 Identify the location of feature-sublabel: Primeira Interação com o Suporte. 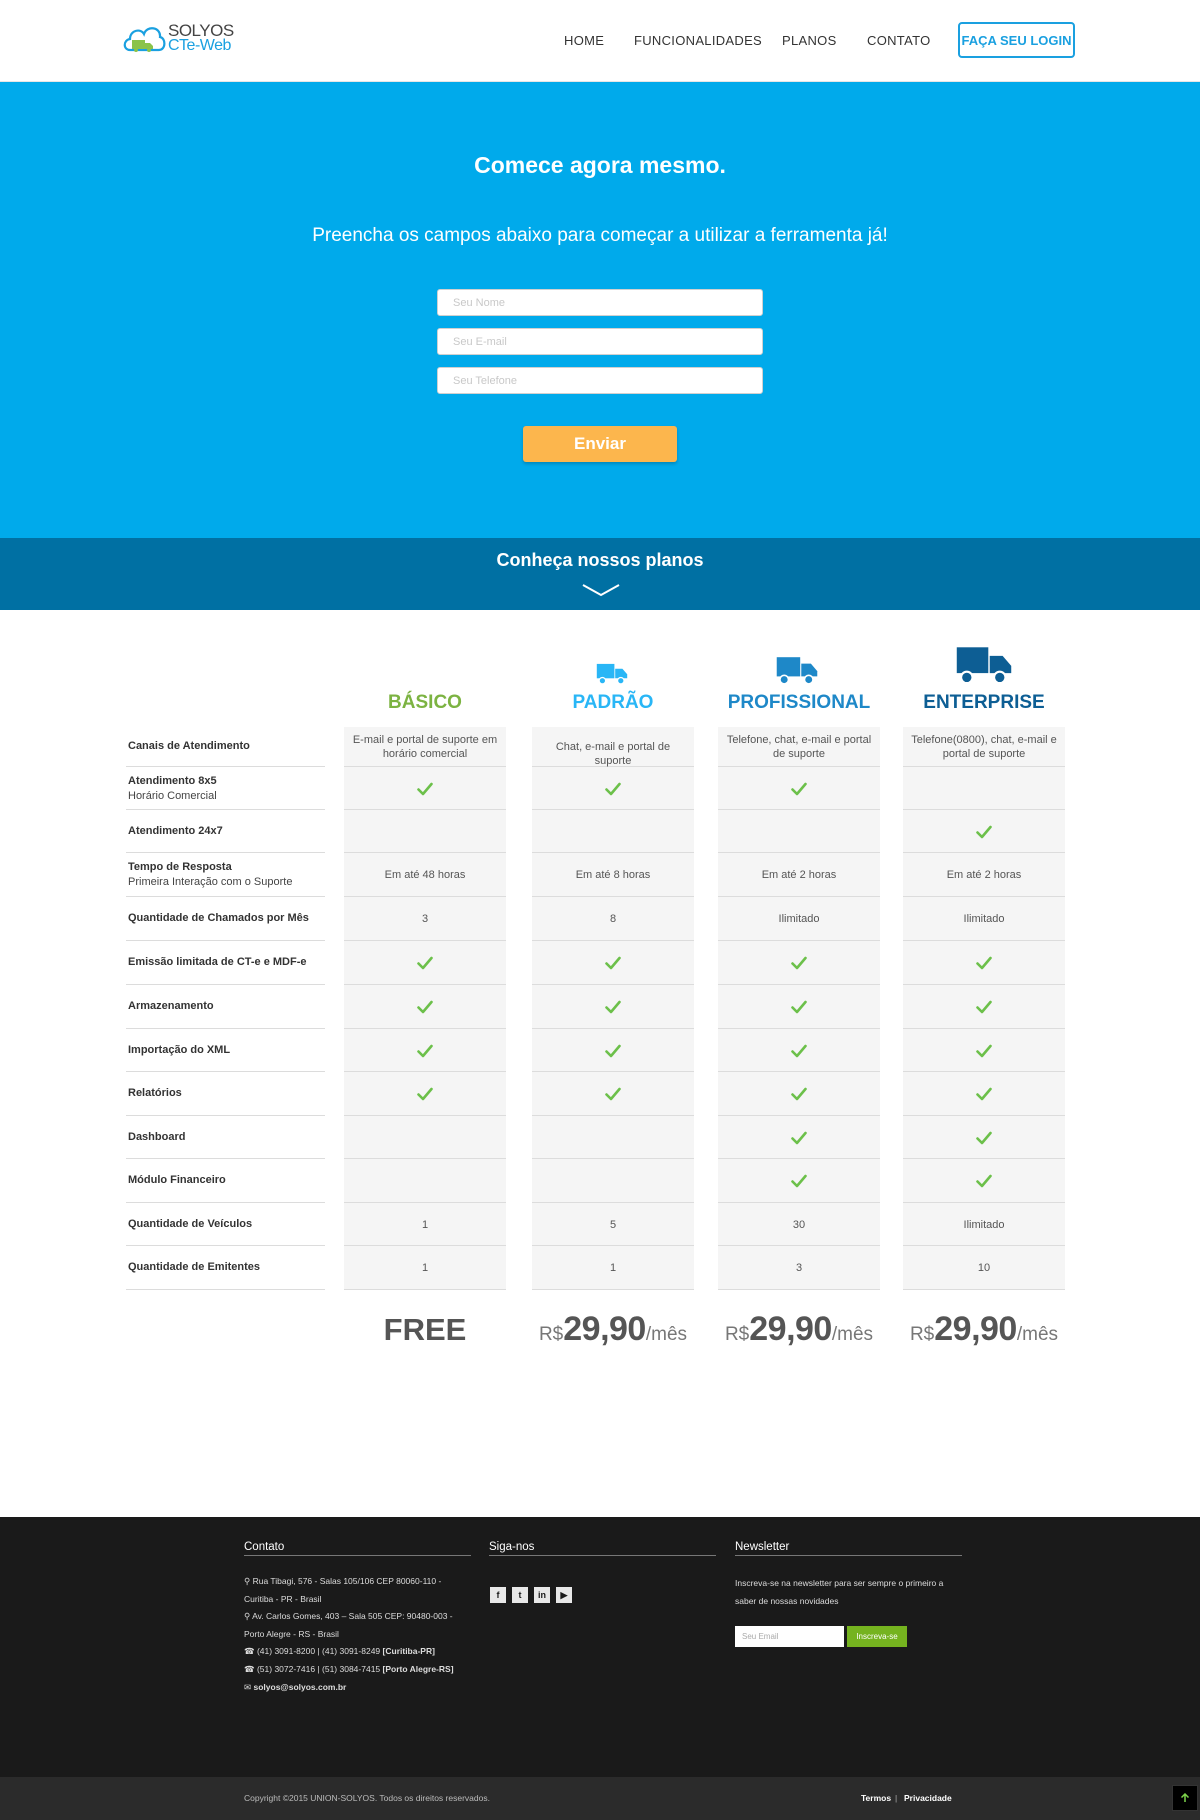
(210, 882).